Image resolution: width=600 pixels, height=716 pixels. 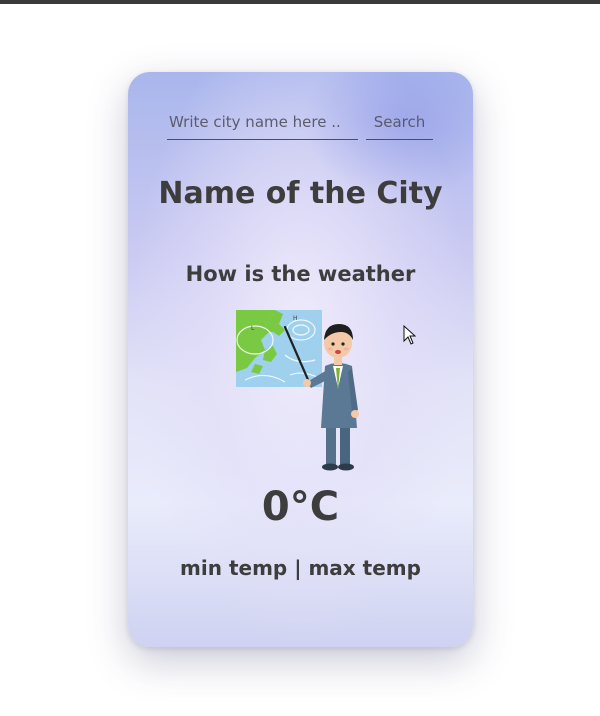 I want to click on weather-forecaster-illustration: H L, so click(x=303, y=391).